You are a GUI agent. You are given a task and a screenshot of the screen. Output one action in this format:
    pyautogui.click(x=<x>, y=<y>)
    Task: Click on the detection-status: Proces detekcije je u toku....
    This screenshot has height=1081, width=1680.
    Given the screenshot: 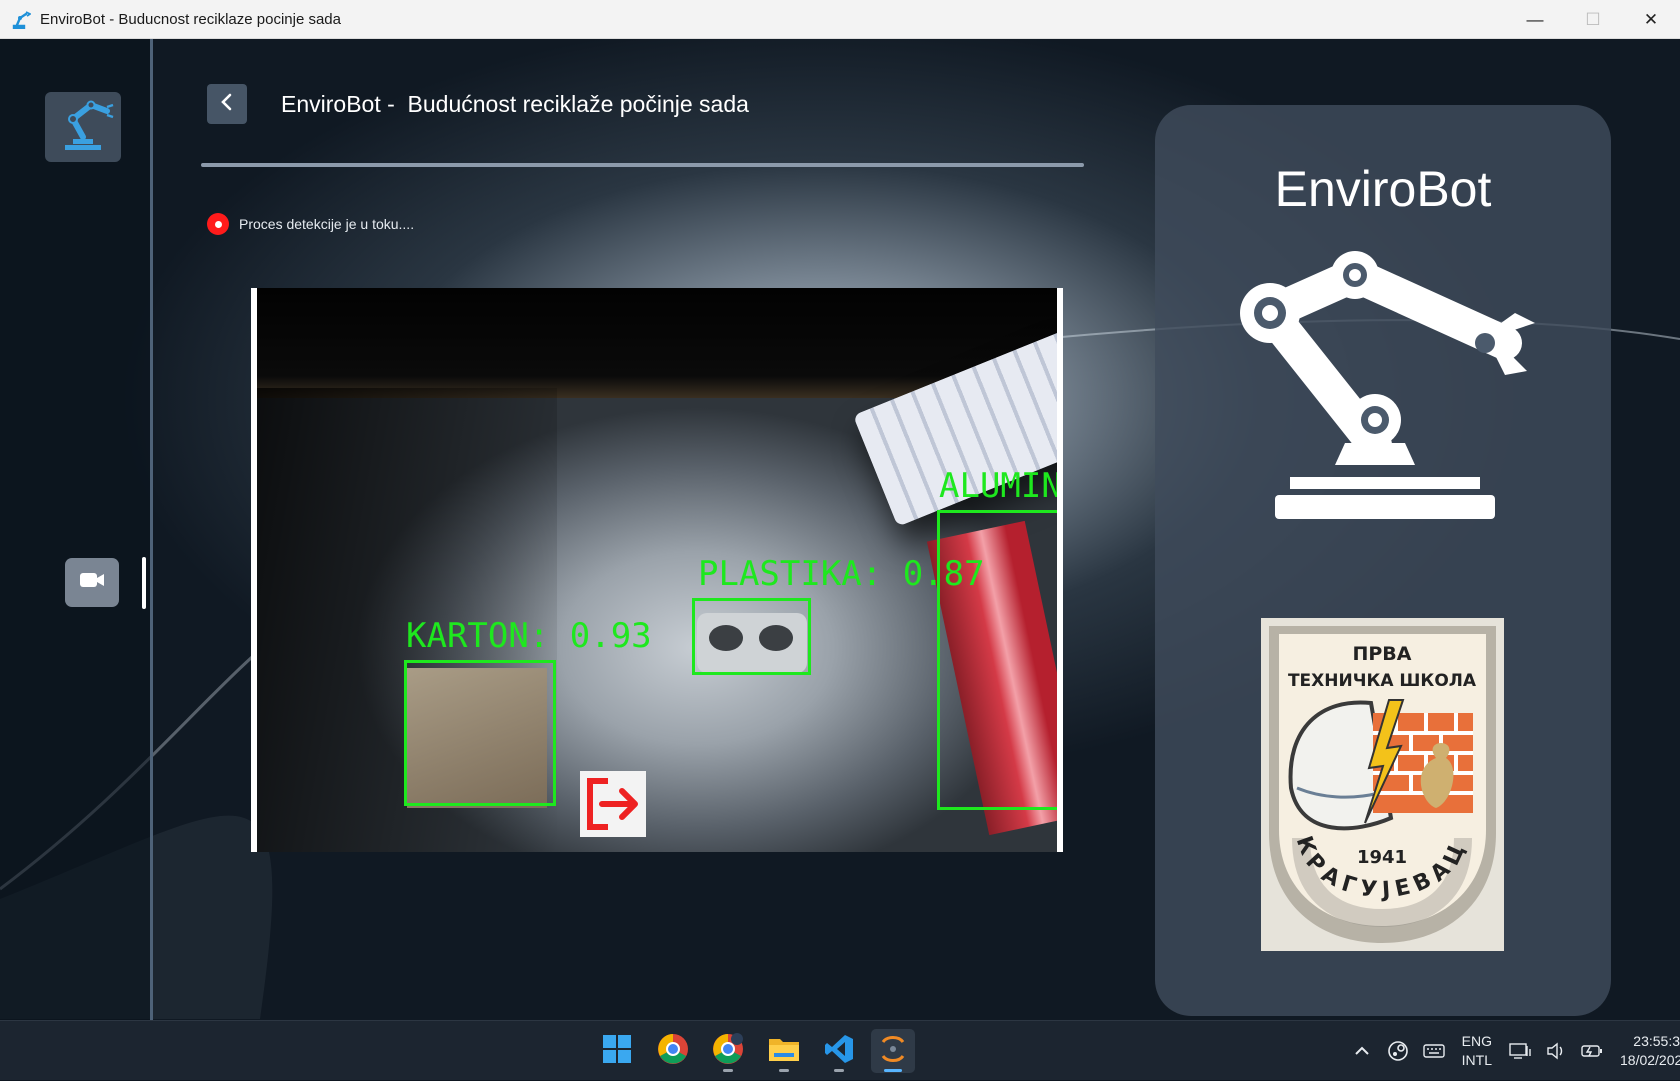 What is the action you would take?
    pyautogui.click(x=310, y=224)
    